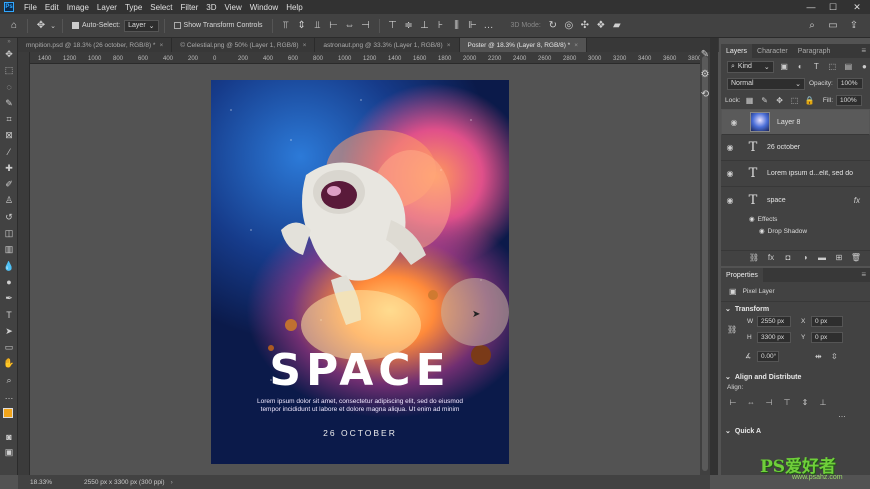 This screenshot has height=489, width=870. Describe the element at coordinates (742, 275) in the screenshot. I see `tab-properties: Properties` at that location.